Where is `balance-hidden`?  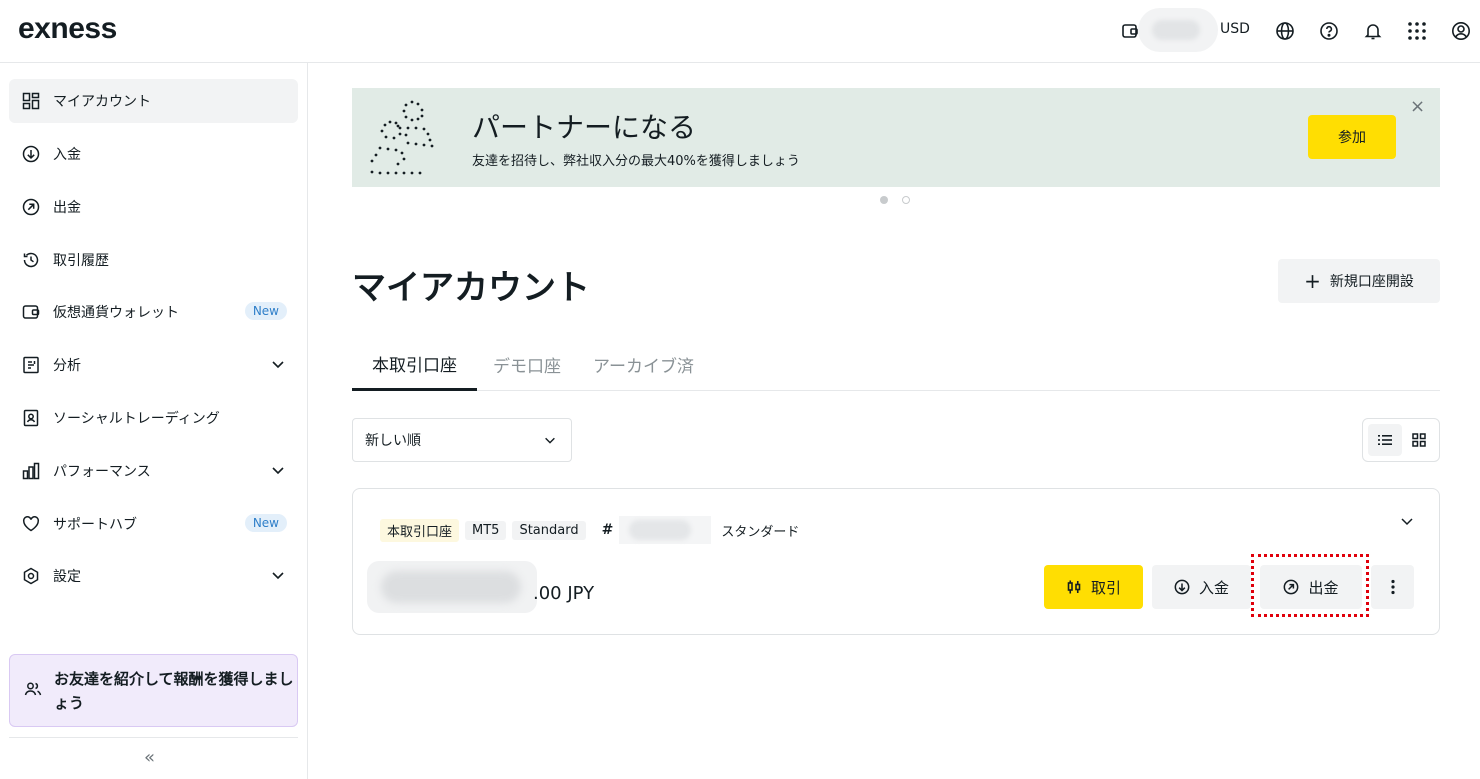
balance-hidden is located at coordinates (1178, 30).